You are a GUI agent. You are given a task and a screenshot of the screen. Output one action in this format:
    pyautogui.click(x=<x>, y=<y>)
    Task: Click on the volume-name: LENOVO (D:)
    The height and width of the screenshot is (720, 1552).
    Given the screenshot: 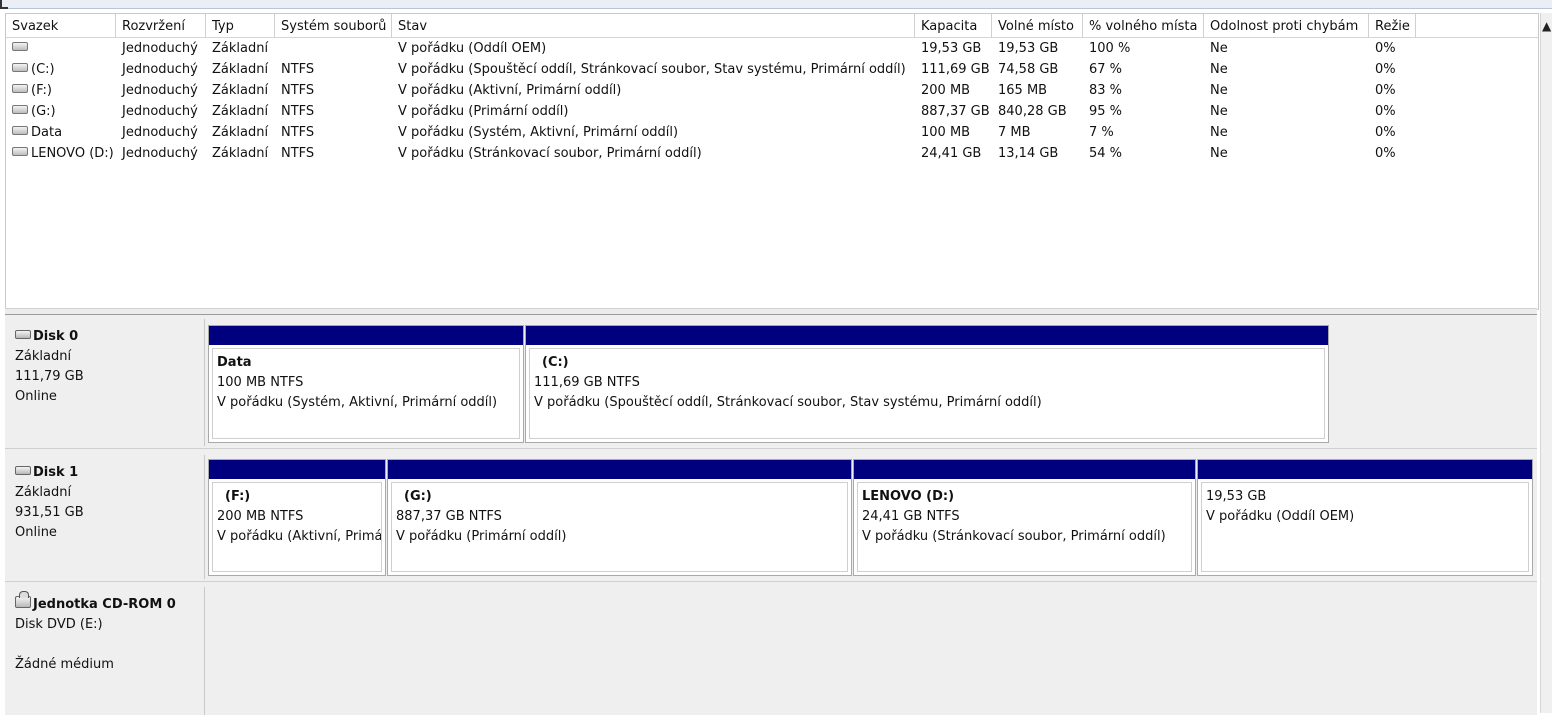 What is the action you would take?
    pyautogui.click(x=72, y=153)
    